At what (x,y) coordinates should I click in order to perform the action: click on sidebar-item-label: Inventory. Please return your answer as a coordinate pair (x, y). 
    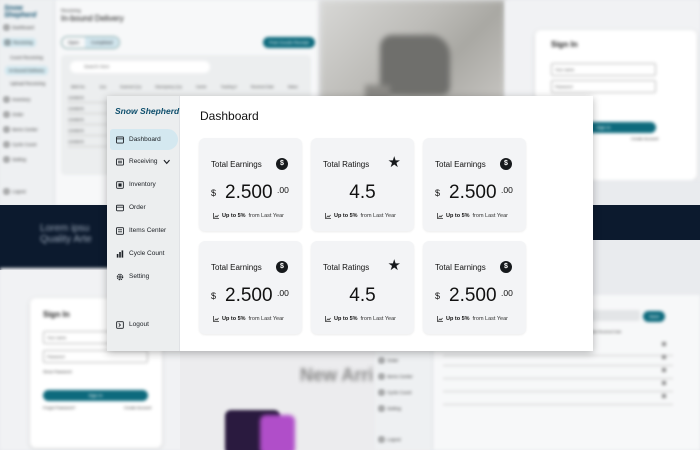
    Looking at the image, I should click on (142, 184).